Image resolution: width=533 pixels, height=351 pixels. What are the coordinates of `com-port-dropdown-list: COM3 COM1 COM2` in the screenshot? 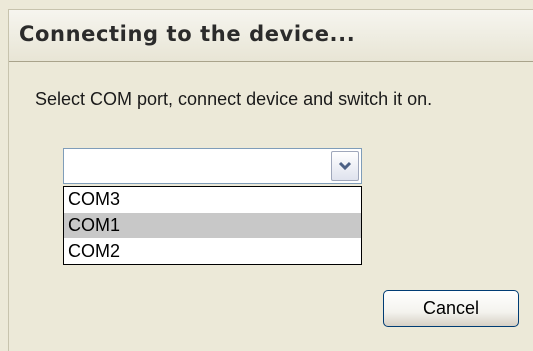 It's located at (212, 225).